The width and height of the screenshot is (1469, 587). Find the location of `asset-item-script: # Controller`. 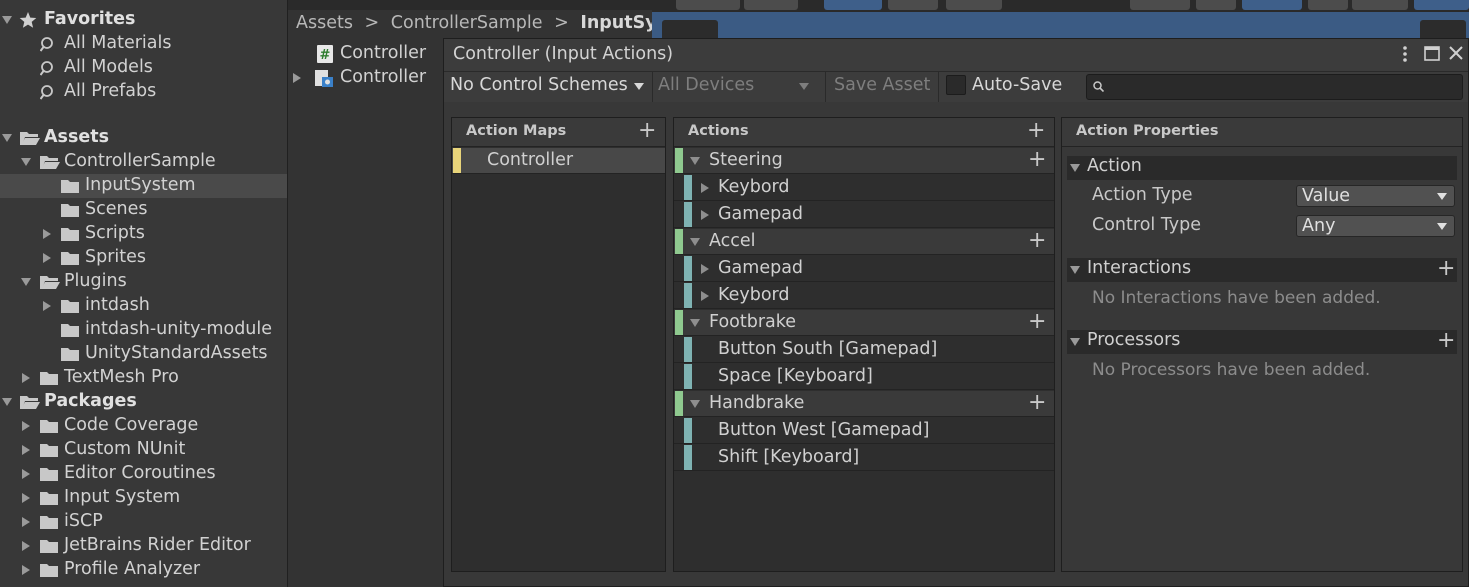

asset-item-script: # Controller is located at coordinates (373, 54).